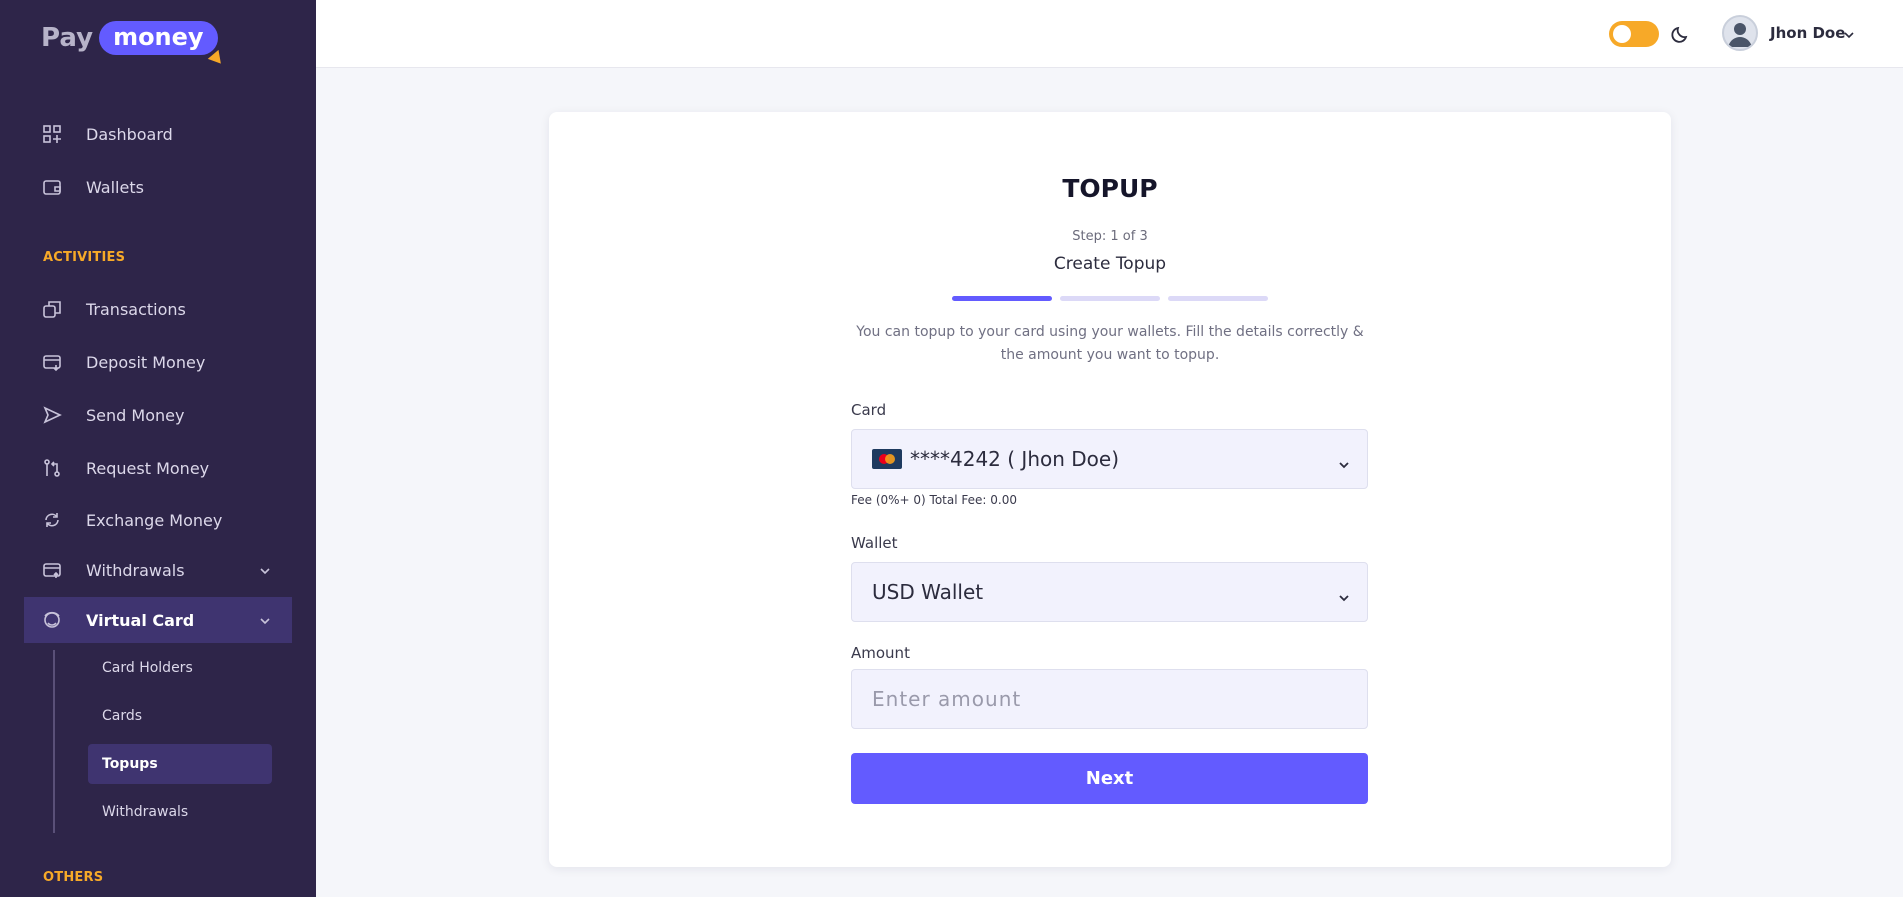 Image resolution: width=1903 pixels, height=897 pixels. What do you see at coordinates (52, 309) in the screenshot?
I see `transactions-icon` at bounding box center [52, 309].